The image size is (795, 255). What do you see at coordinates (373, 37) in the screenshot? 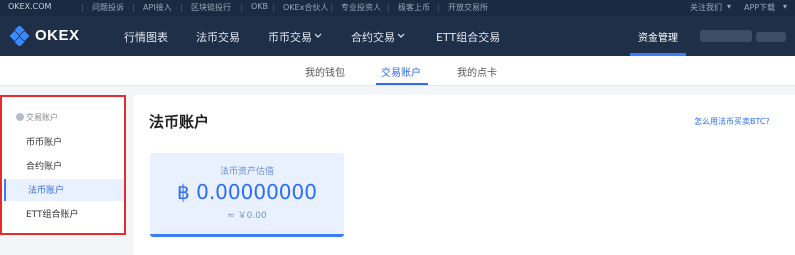
I see `nav-futures-trading: 合约交易` at bounding box center [373, 37].